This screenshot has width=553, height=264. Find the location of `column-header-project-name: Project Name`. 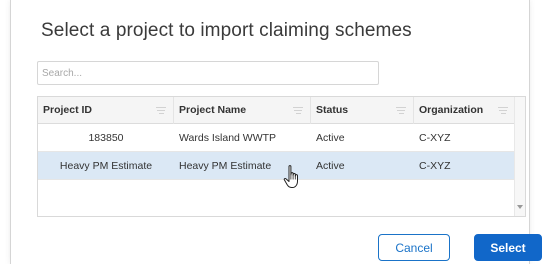

column-header-project-name: Project Name is located at coordinates (242, 110).